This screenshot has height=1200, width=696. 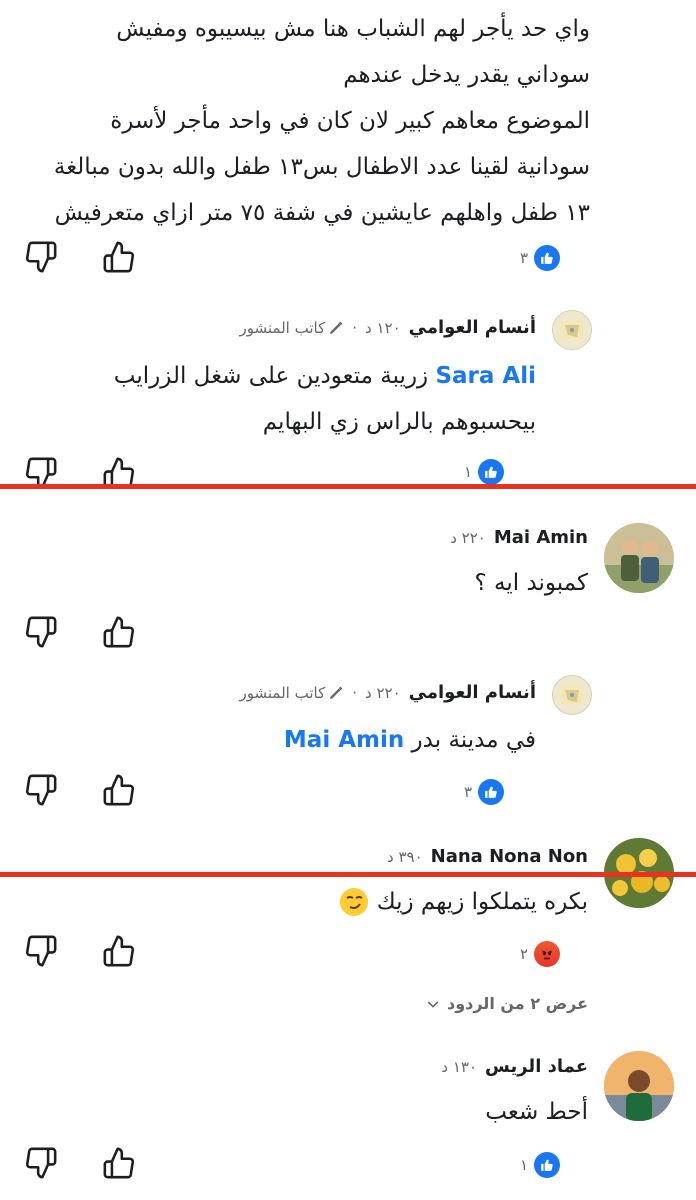 What do you see at coordinates (506, 1003) in the screenshot?
I see `view-replies-link: عرض ٢ من الردود` at bounding box center [506, 1003].